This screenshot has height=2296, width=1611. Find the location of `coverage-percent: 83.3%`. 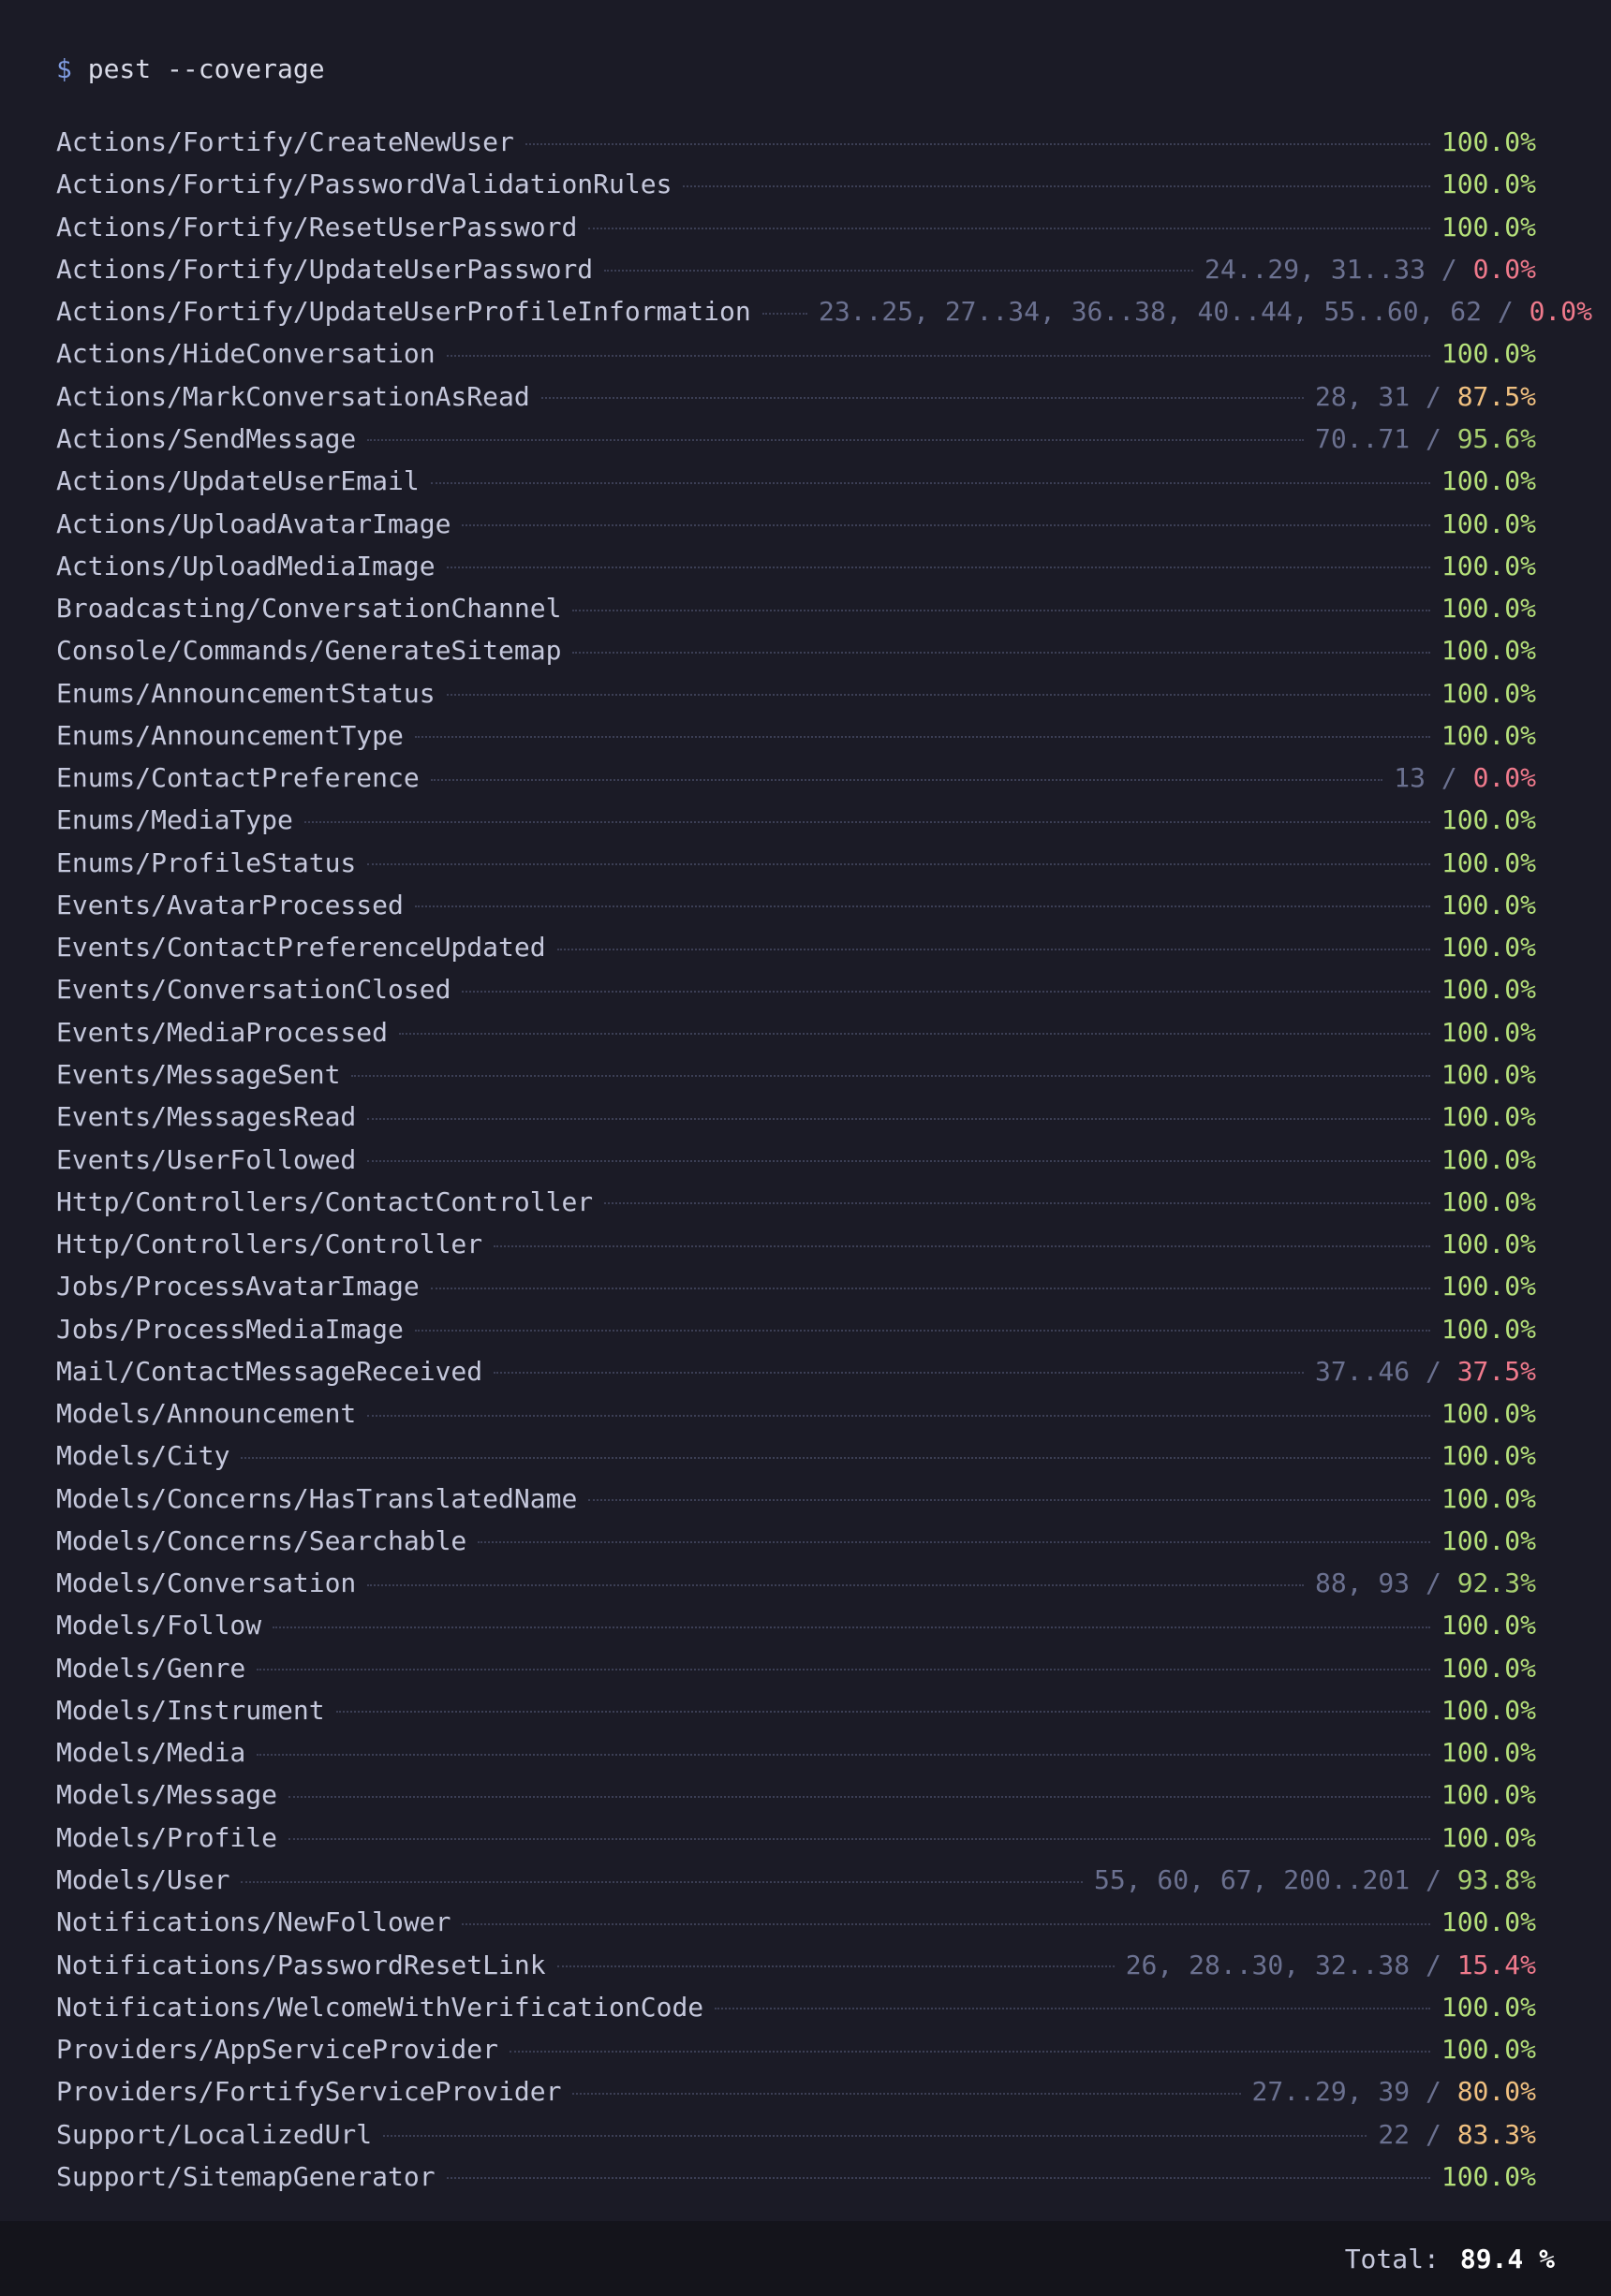

coverage-percent: 83.3% is located at coordinates (1496, 2134).